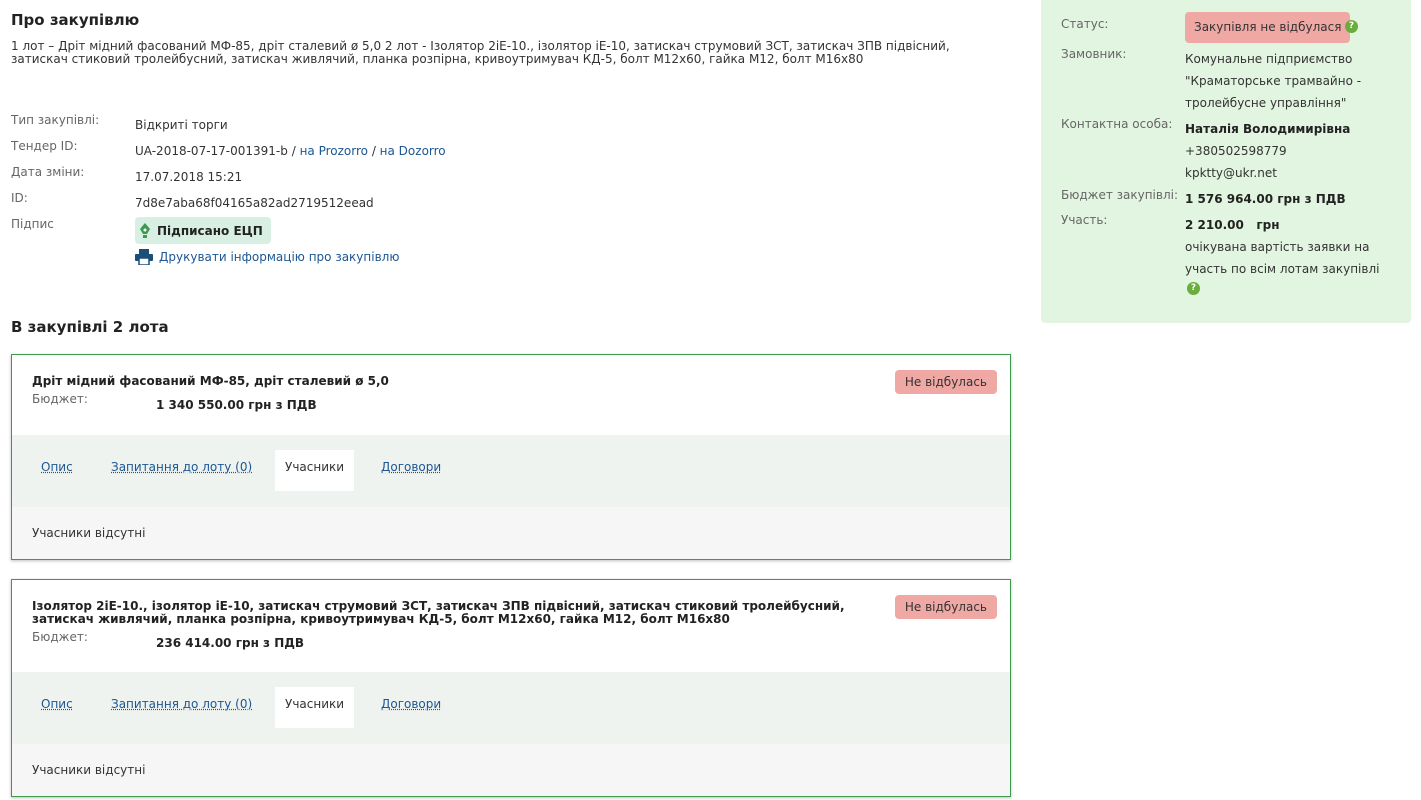 The width and height of the screenshot is (1421, 800). What do you see at coordinates (279, 257) in the screenshot?
I see `print-info-label: Друкувати інформацію про закупівлю` at bounding box center [279, 257].